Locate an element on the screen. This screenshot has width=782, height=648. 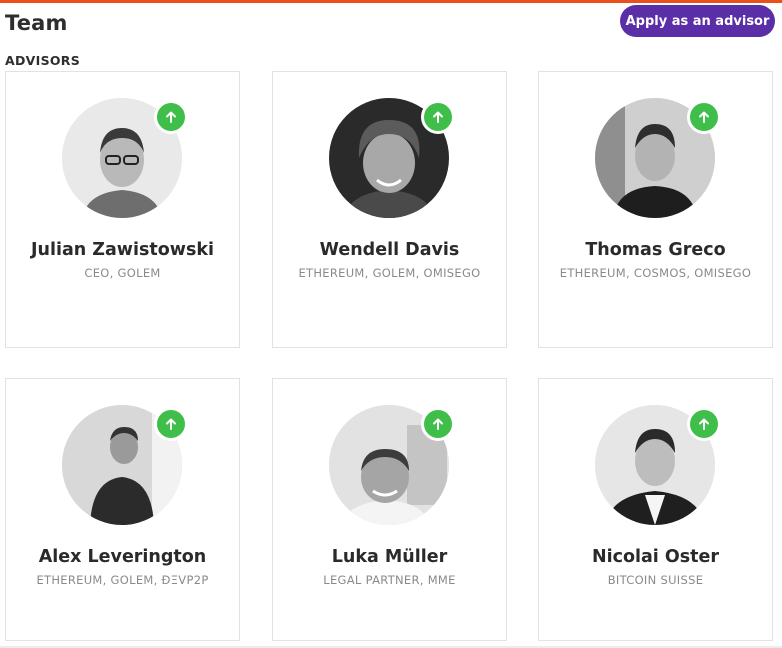
advisor-card: Wendell Davis ETHEREUM, GOLEM, OMISEGO is located at coordinates (389, 209).